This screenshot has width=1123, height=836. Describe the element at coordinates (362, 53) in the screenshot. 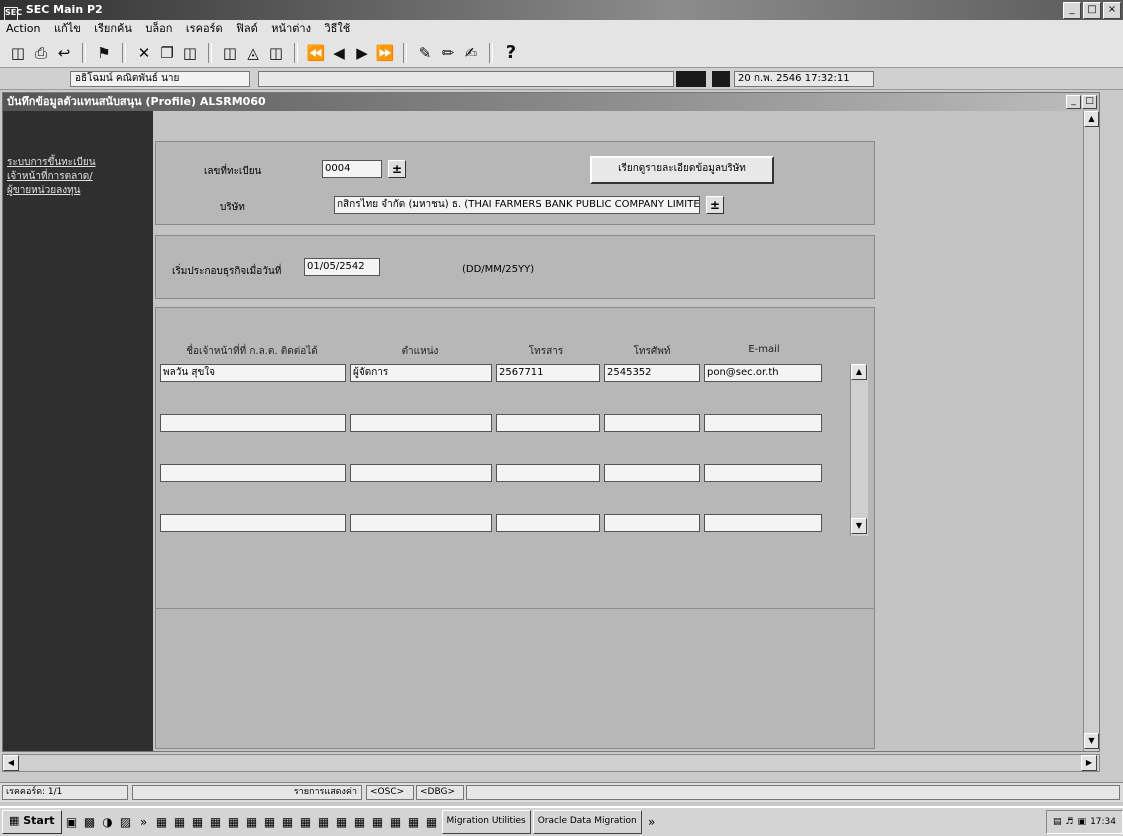

I see `next-record-icon: ▶` at that location.